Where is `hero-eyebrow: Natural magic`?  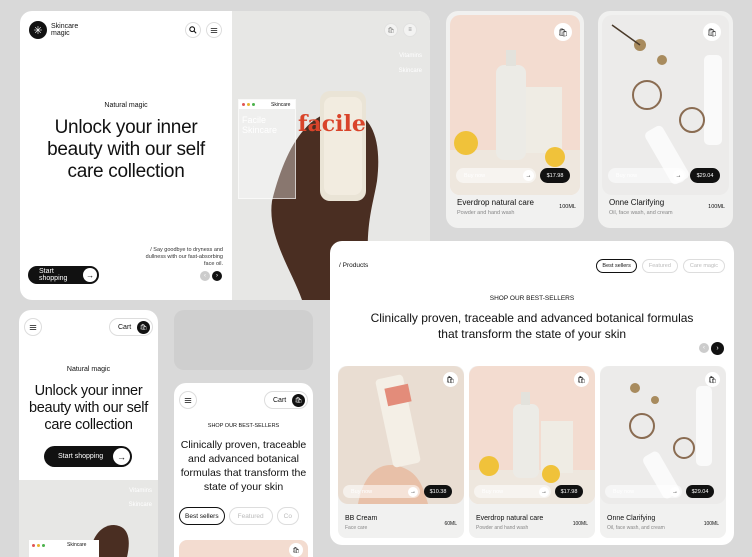 hero-eyebrow: Natural magic is located at coordinates (126, 105).